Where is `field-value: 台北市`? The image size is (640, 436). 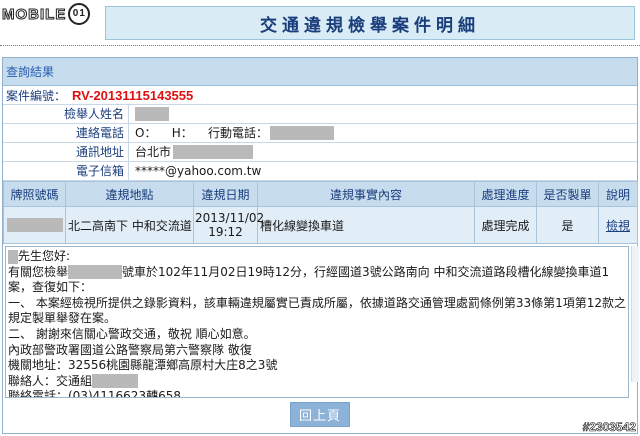 field-value: 台北市 is located at coordinates (153, 152).